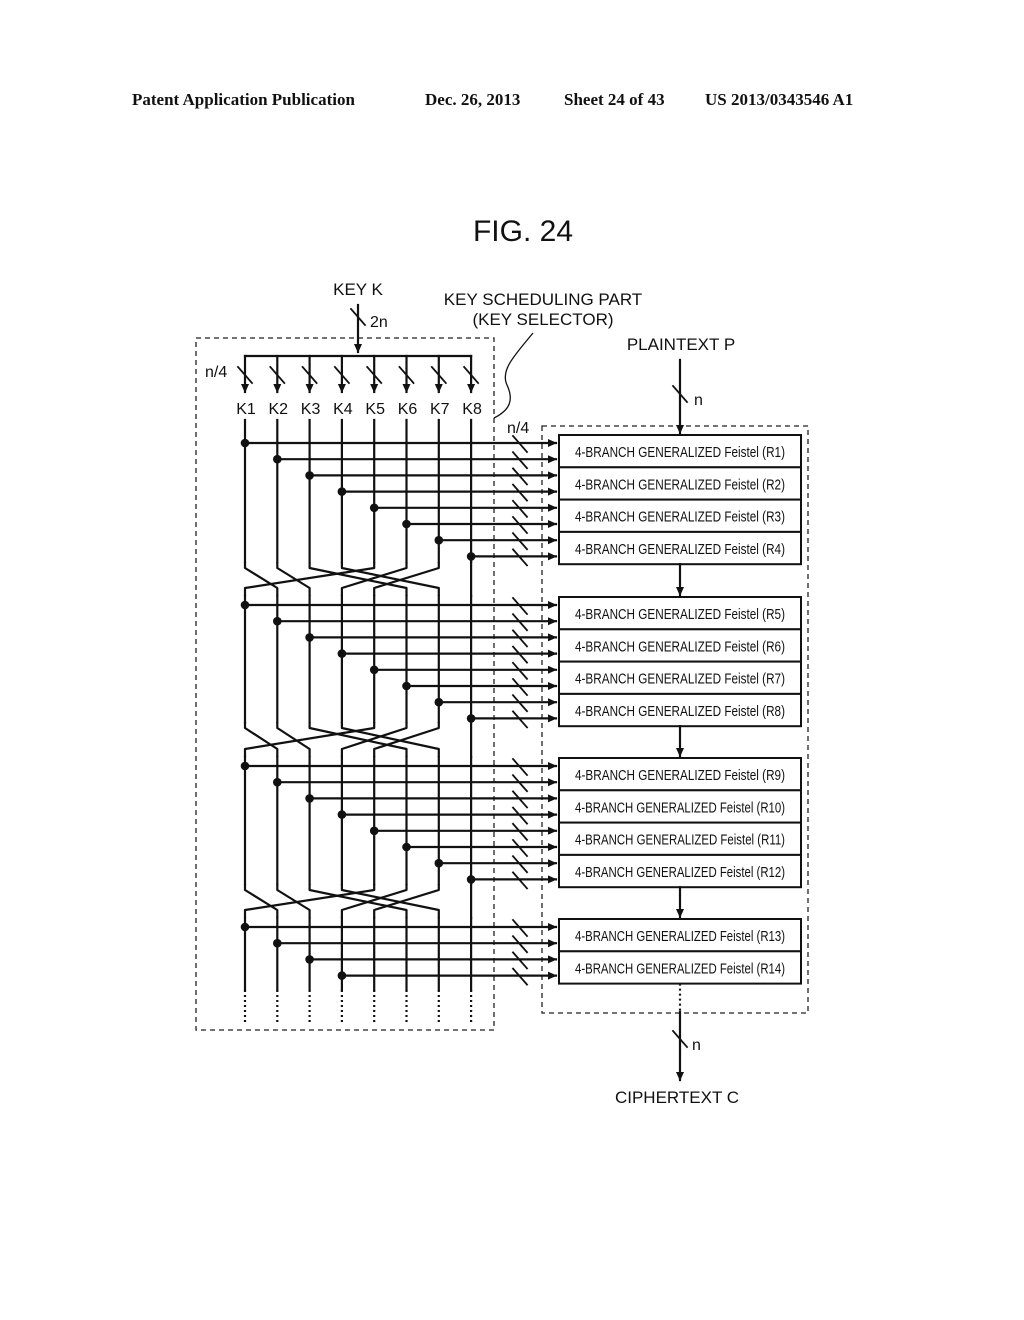 This screenshot has width=1024, height=1320. Describe the element at coordinates (680, 937) in the screenshot. I see `feistel-round-label: 4-BRANCH GENERALIZED Feistel (R13)` at that location.